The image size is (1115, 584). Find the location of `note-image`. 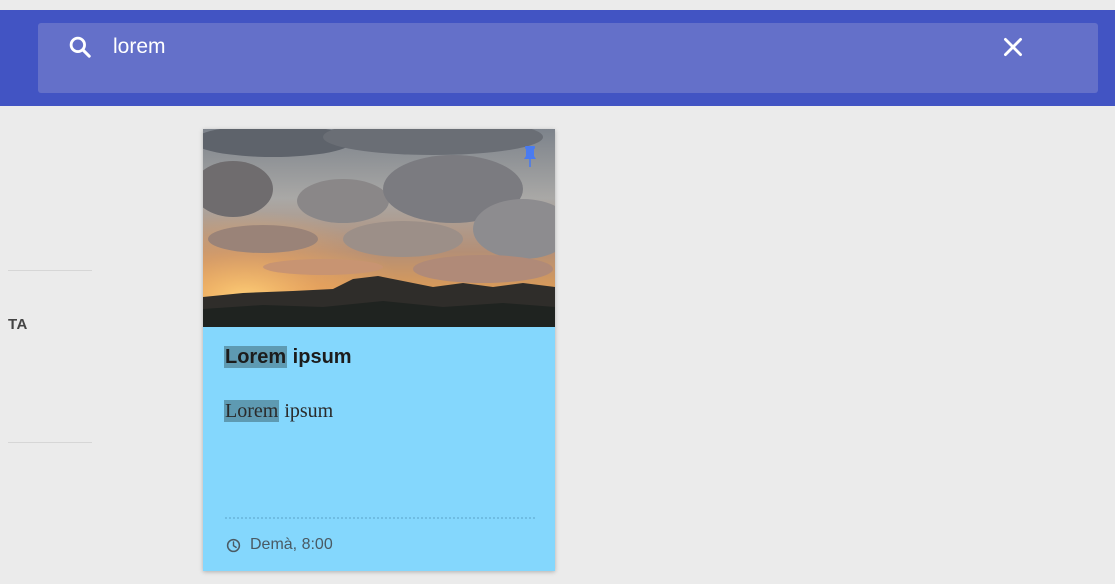

note-image is located at coordinates (379, 228).